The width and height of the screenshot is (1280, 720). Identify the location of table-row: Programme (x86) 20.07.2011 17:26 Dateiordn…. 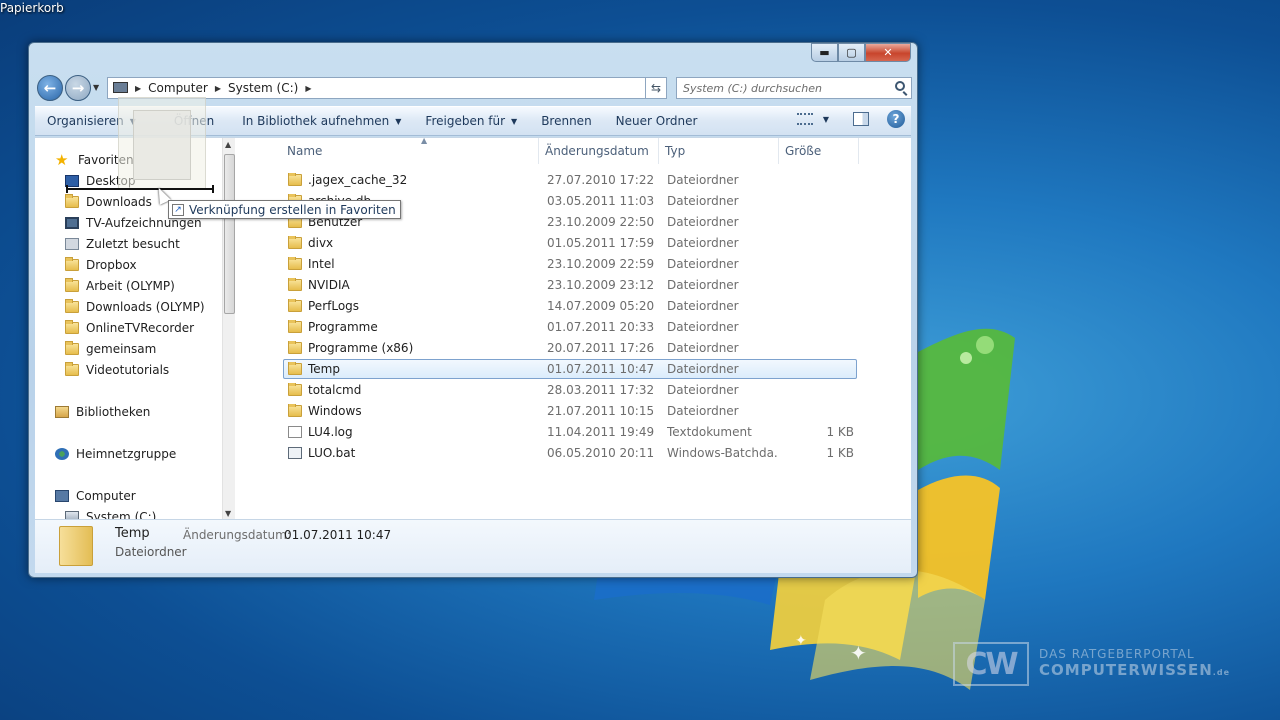
(570, 348).